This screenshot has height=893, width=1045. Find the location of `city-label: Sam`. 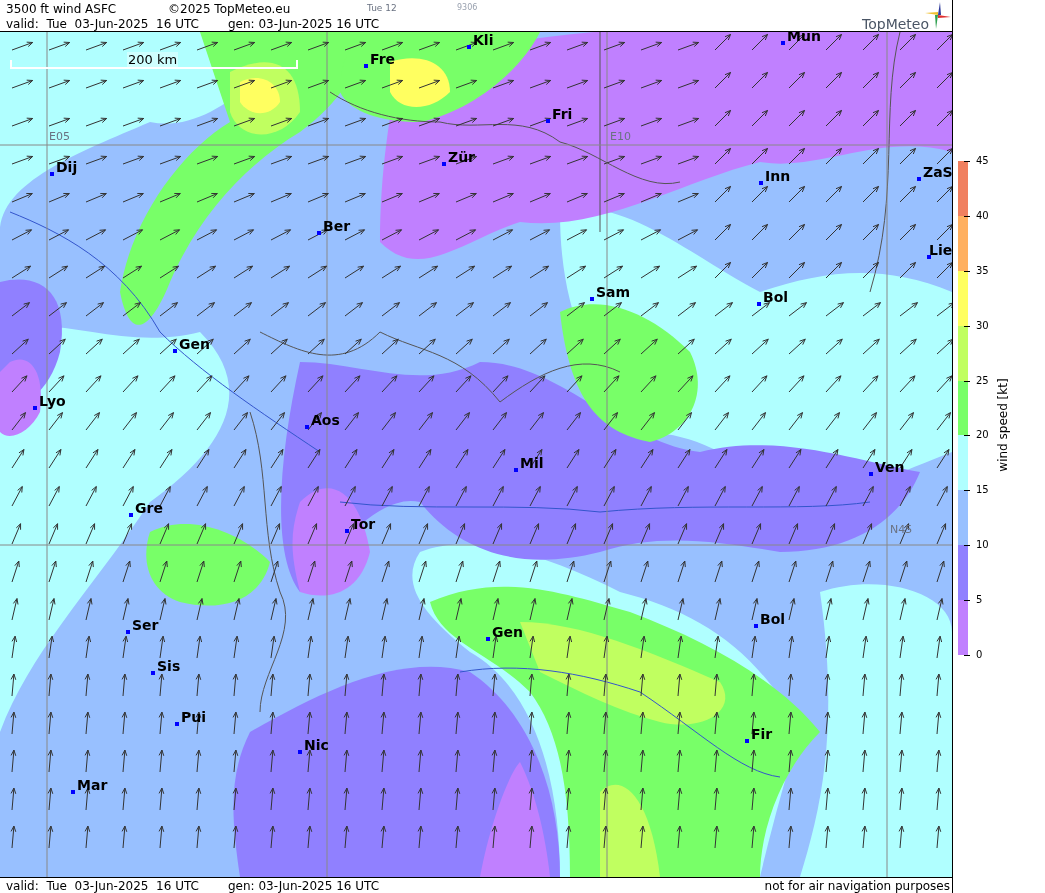

city-label: Sam is located at coordinates (613, 292).